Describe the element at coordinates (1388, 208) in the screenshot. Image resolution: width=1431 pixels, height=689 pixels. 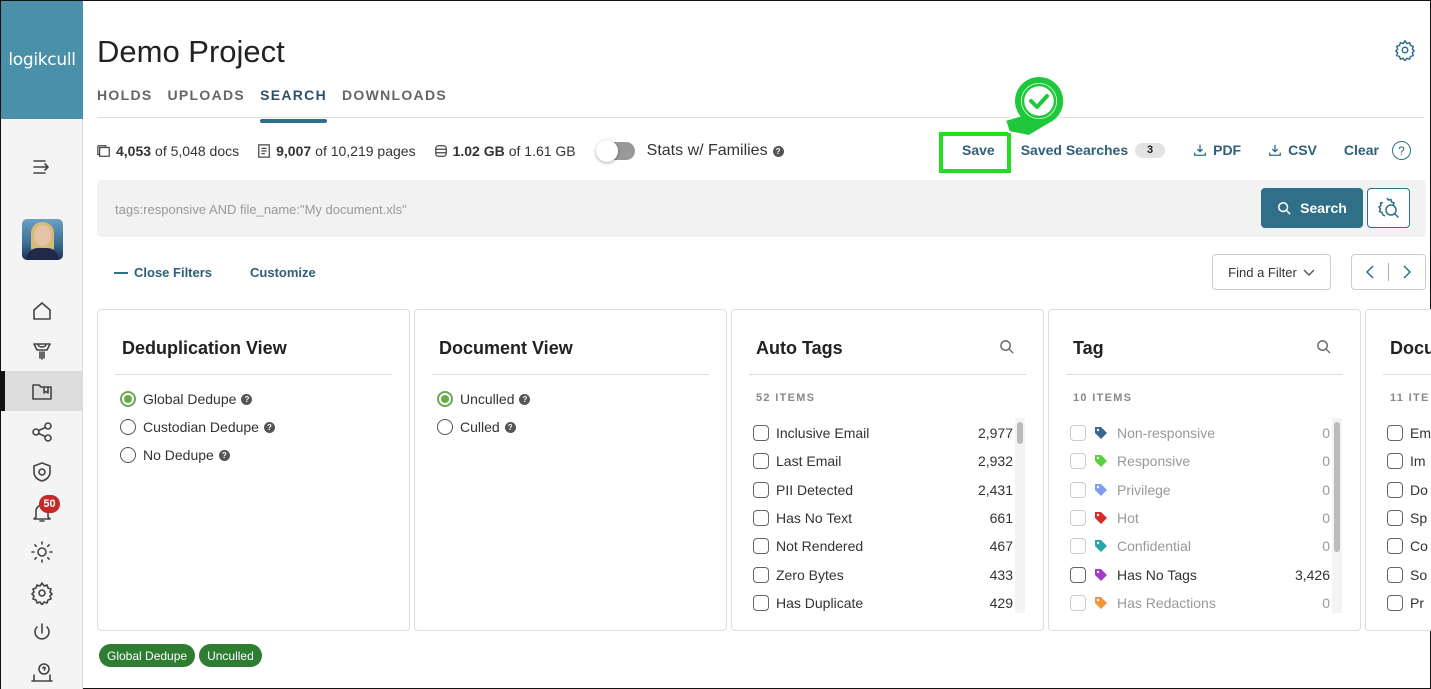
I see `advanced-search-button` at that location.